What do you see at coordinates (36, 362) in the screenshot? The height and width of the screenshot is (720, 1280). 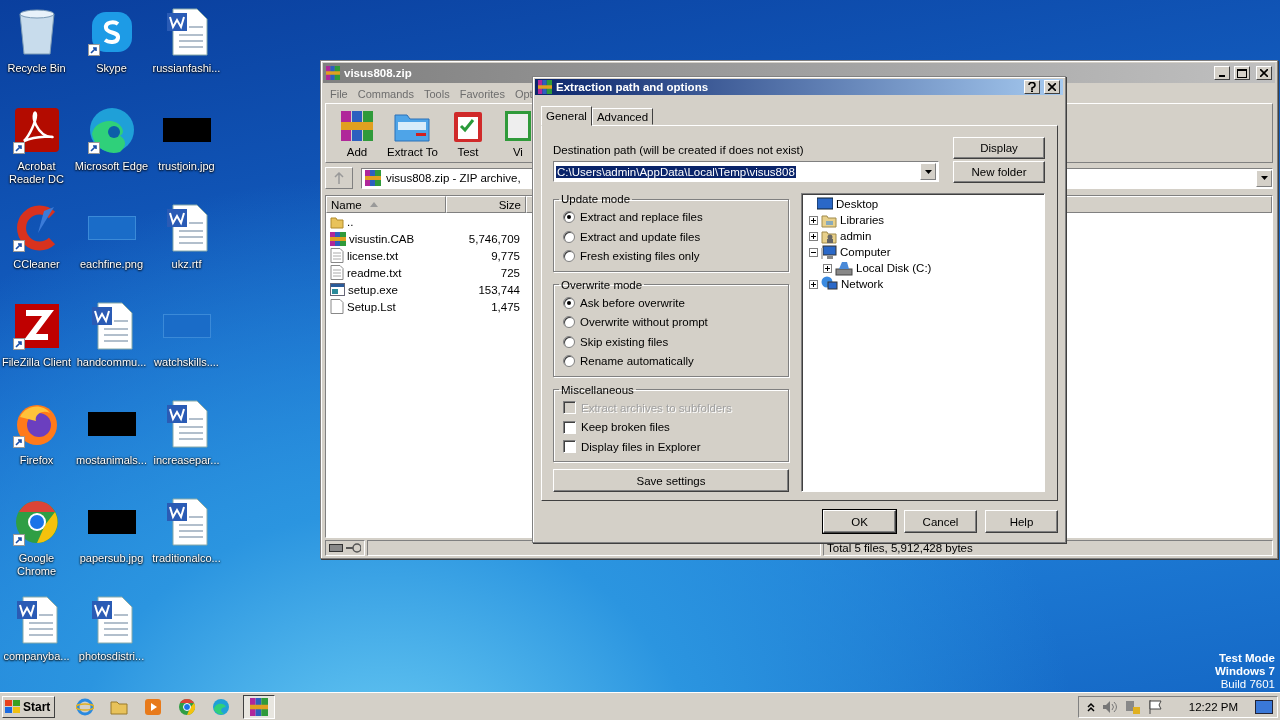 I see `desktop-icon-label: FileZilla Client` at bounding box center [36, 362].